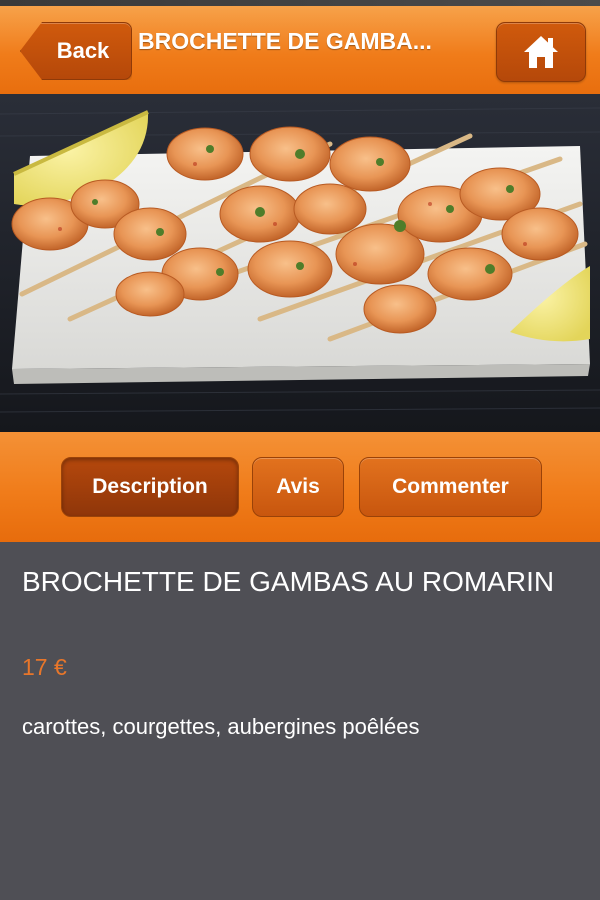  I want to click on back-button: Back, so click(76, 51).